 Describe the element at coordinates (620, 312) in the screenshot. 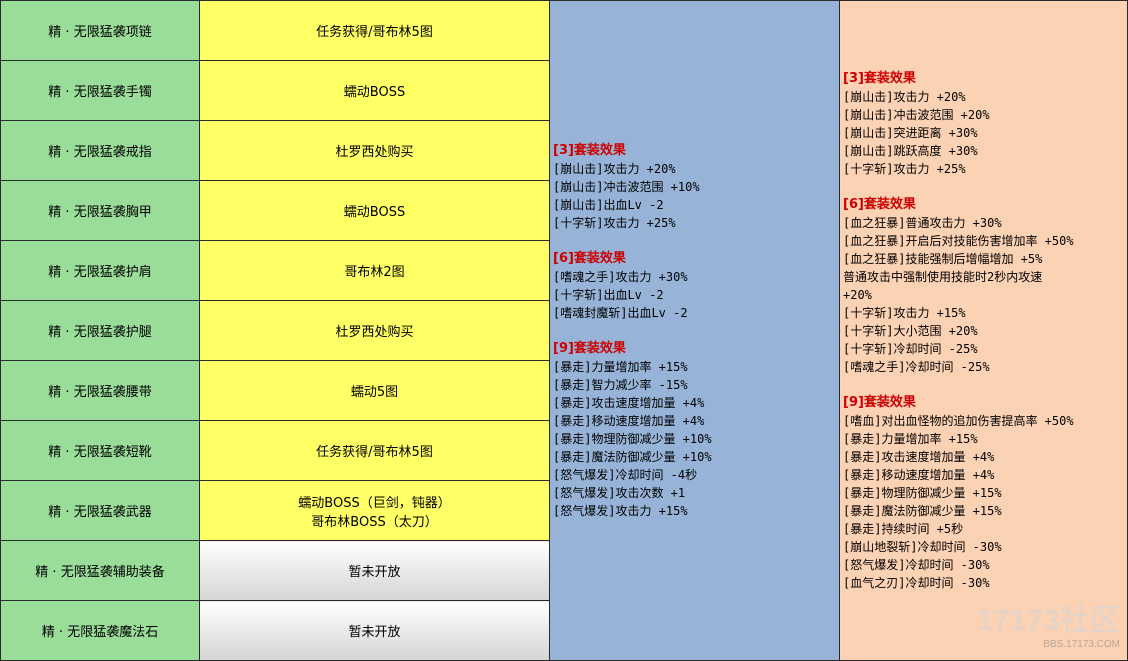

I see `set-effect-line: [嗜魂封魔斩]出血Lv -2` at that location.